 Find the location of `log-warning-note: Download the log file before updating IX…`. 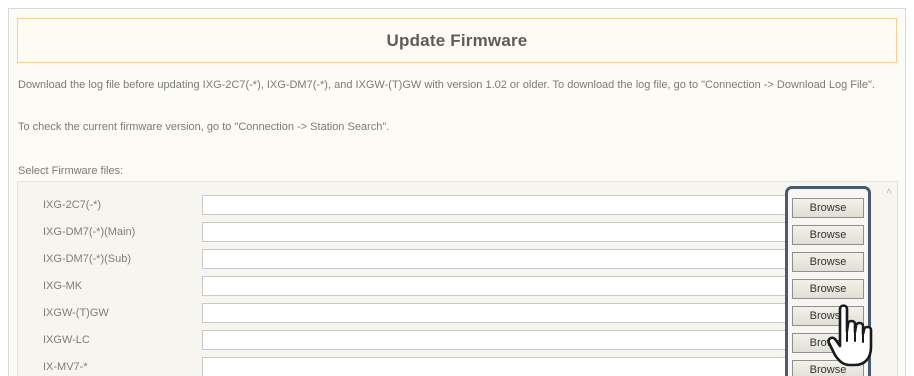

log-warning-note: Download the log file before updating IX… is located at coordinates (446, 85).